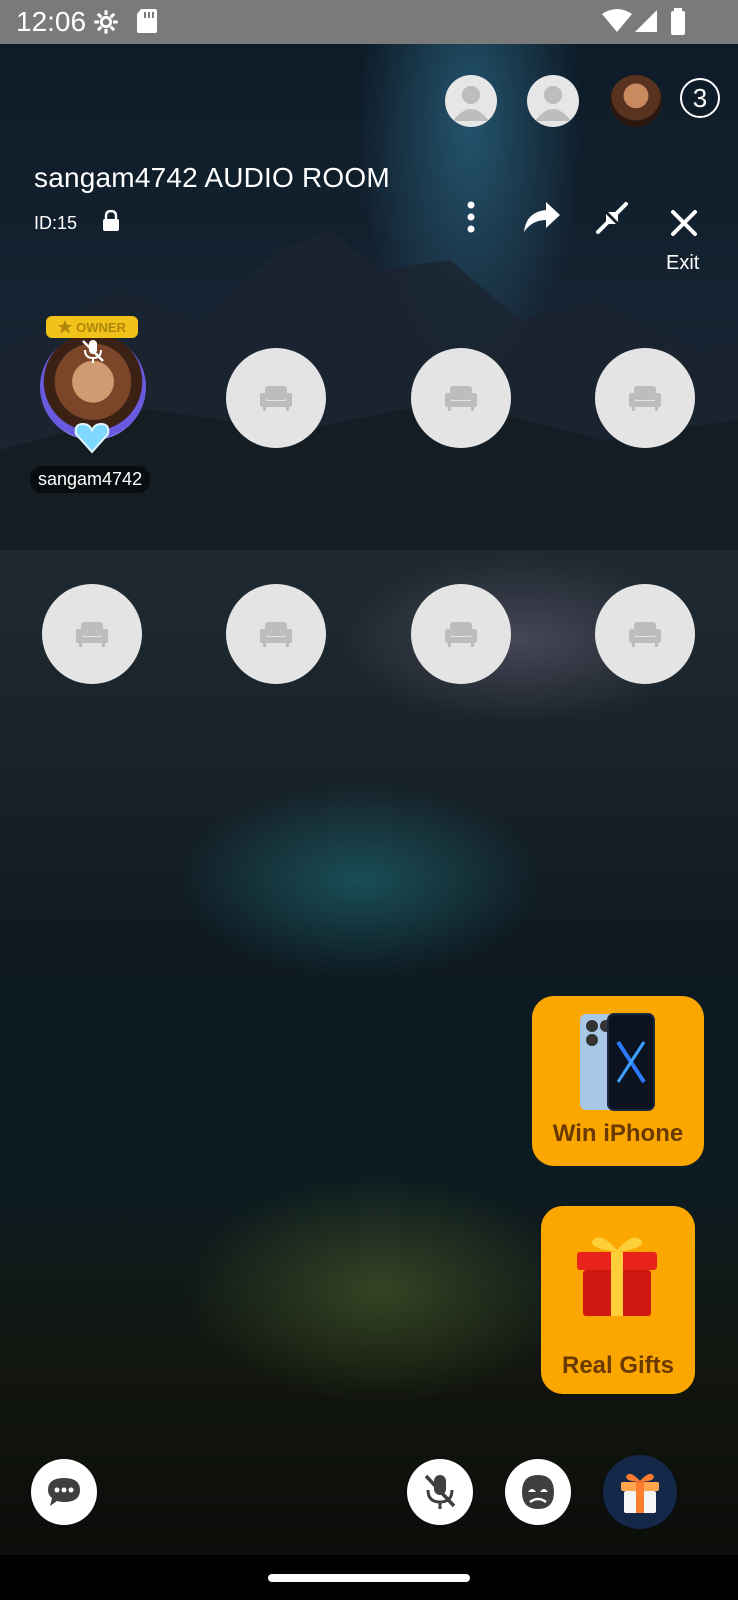  I want to click on cellular-signal-icon, so click(646, 21).